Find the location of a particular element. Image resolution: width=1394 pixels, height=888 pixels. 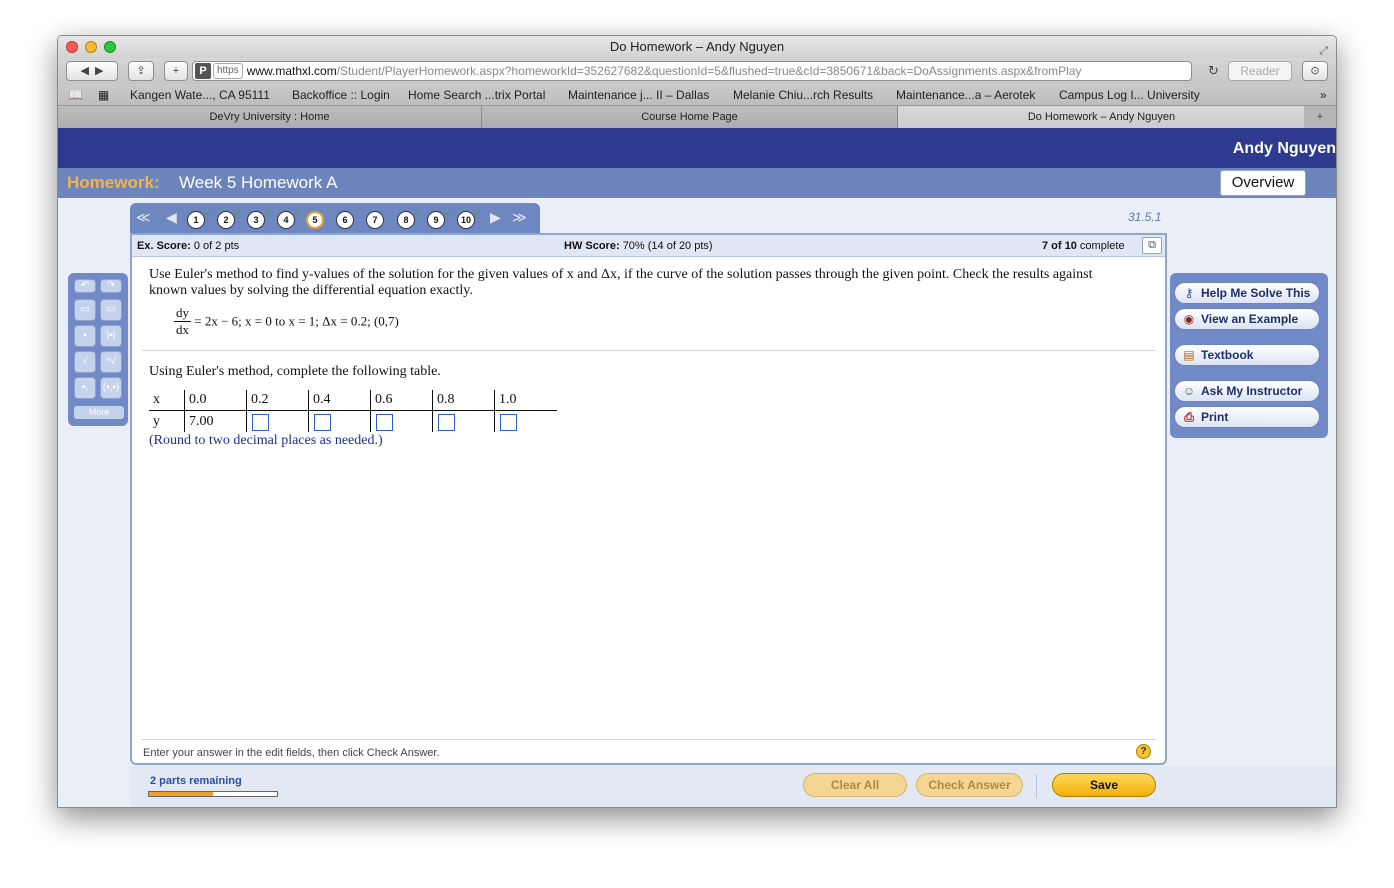

bookmark-item: Kangen Wate..., CA 95111 is located at coordinates (200, 95).